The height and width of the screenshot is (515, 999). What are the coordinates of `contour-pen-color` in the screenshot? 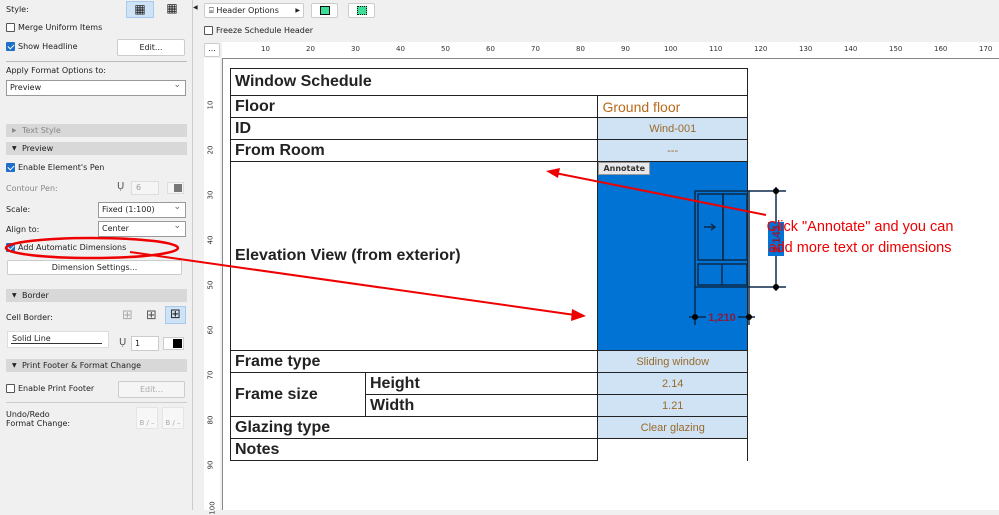 It's located at (175, 188).